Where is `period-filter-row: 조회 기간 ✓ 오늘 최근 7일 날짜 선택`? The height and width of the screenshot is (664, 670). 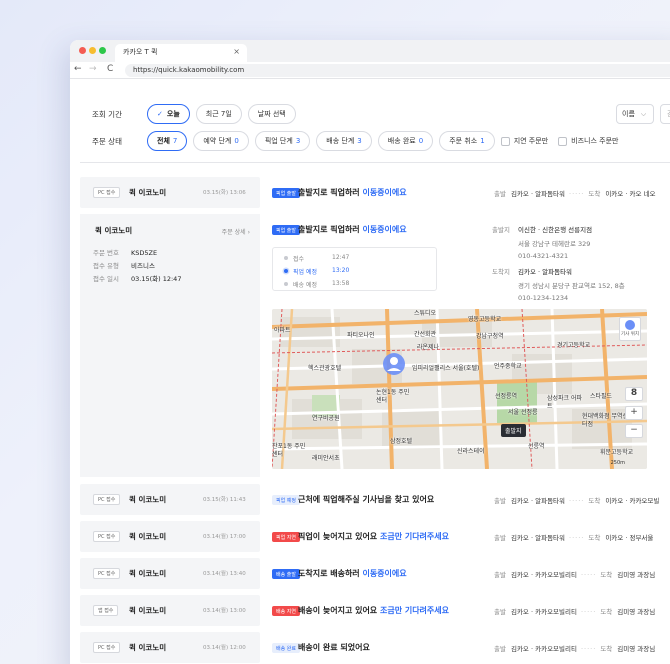
period-filter-row: 조회 기간 ✓ 오늘 최근 7일 날짜 선택 is located at coordinates (197, 114).